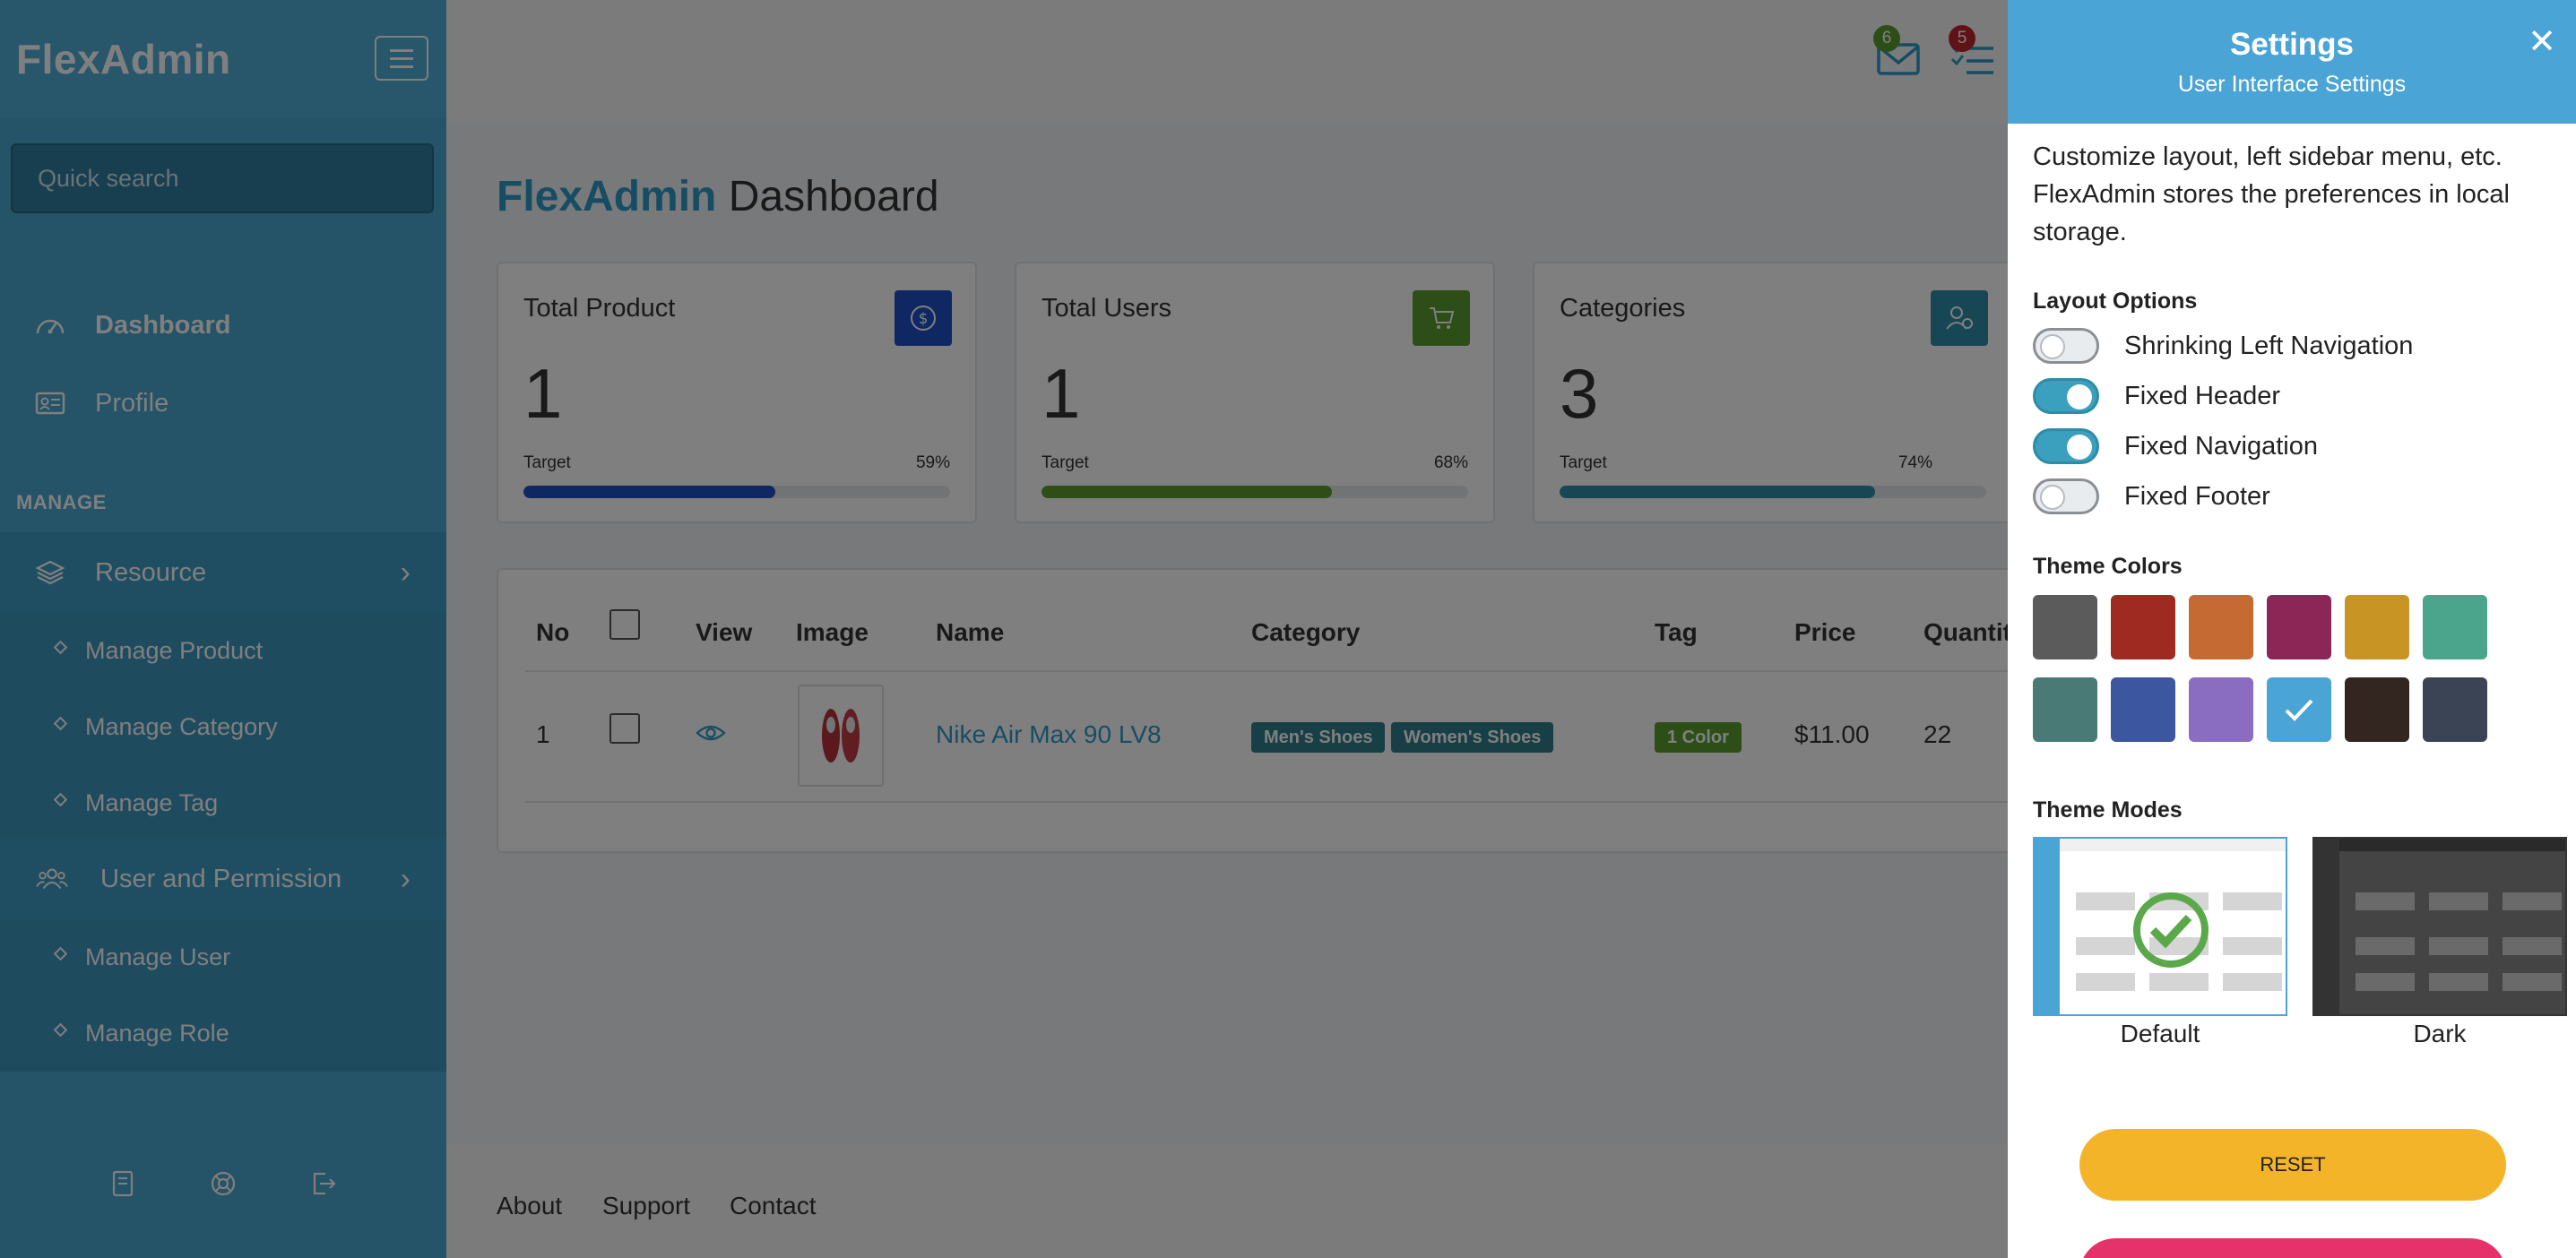 This screenshot has width=2576, height=1258. What do you see at coordinates (2292, 1248) in the screenshot?
I see `close-settings-button` at bounding box center [2292, 1248].